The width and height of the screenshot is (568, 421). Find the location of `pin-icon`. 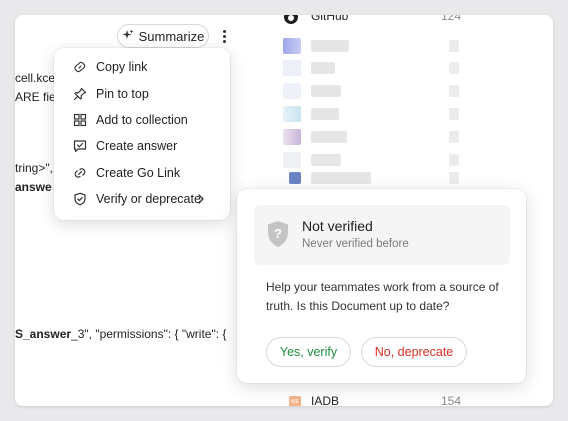

pin-icon is located at coordinates (80, 93).